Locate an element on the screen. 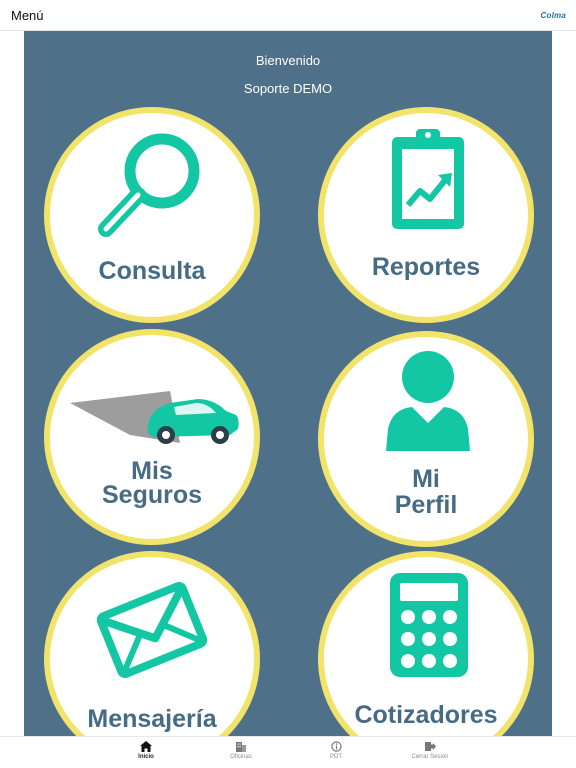 The height and width of the screenshot is (768, 576). tile-mis-seguros: Mis Seguros is located at coordinates (152, 437).